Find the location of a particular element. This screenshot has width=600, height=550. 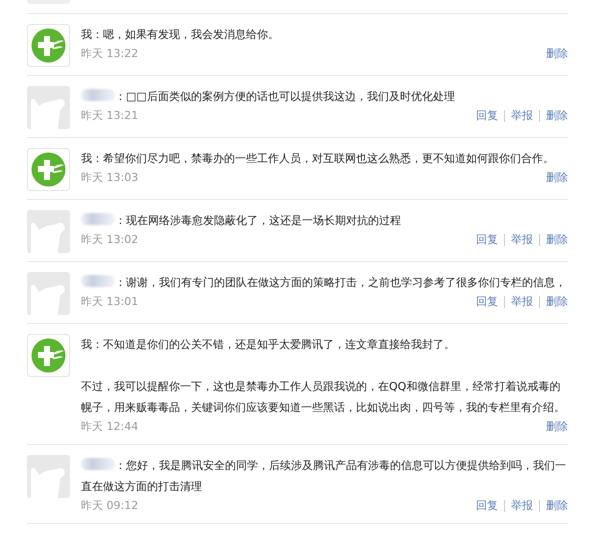

message-text: 我：不知道是你们的公关不错，还是知乎太爱腾讯了，连文章直接给我封了。 is located at coordinates (268, 345).